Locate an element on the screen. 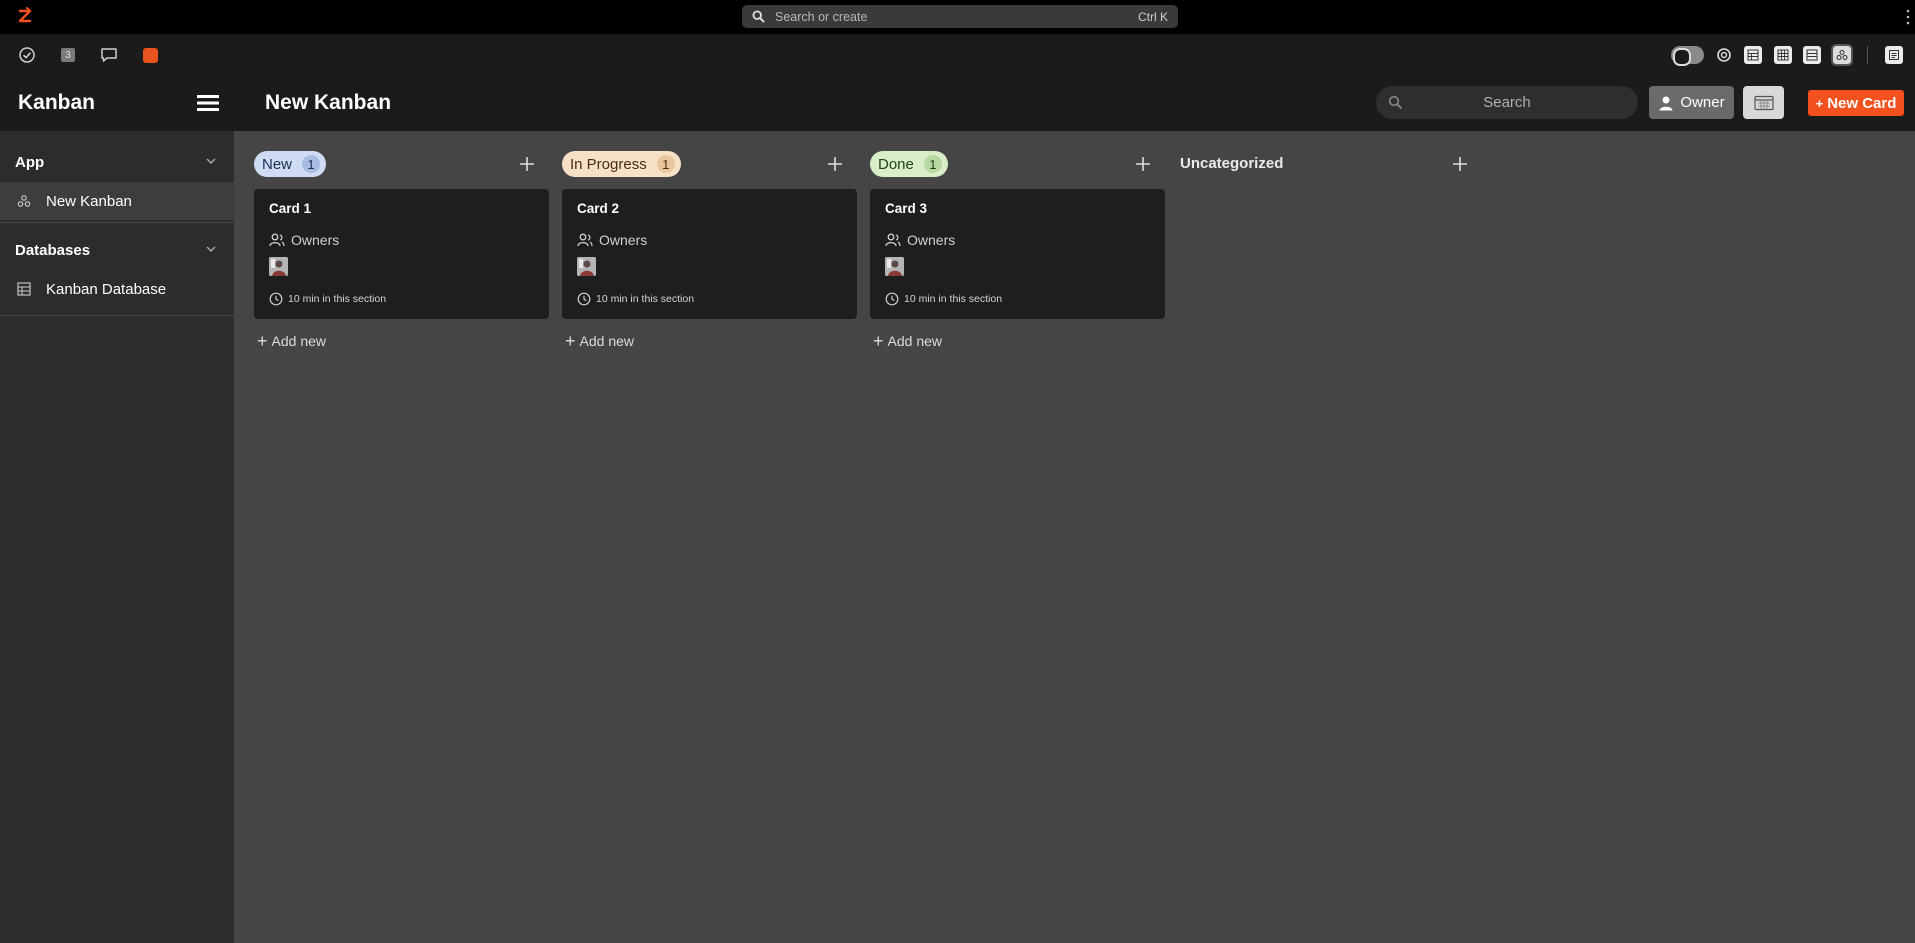 This screenshot has height=943, width=1915. owner-filter-button: Owner is located at coordinates (1691, 102).